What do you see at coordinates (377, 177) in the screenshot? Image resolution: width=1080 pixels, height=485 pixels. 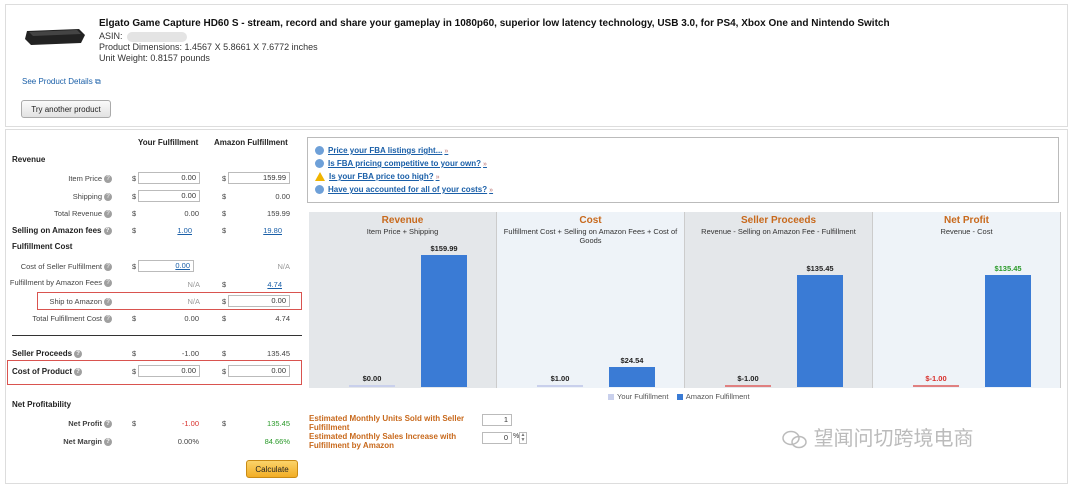 I see `tip-link-3: Is your FBA price too high?»` at bounding box center [377, 177].